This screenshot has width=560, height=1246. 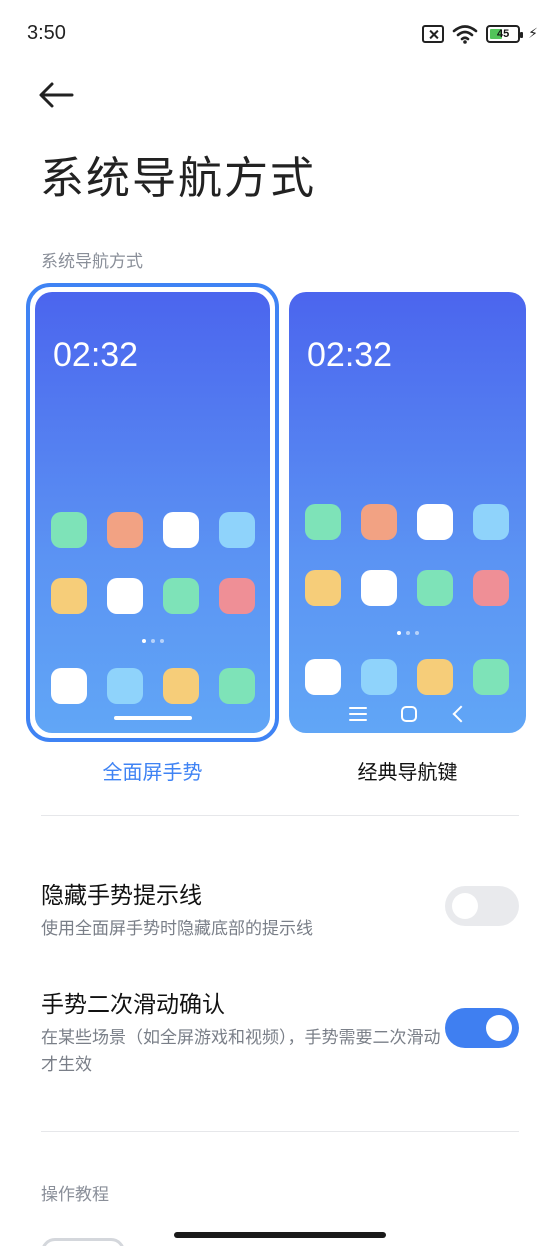 What do you see at coordinates (533, 34) in the screenshot?
I see `charging-icon: ⚡` at bounding box center [533, 34].